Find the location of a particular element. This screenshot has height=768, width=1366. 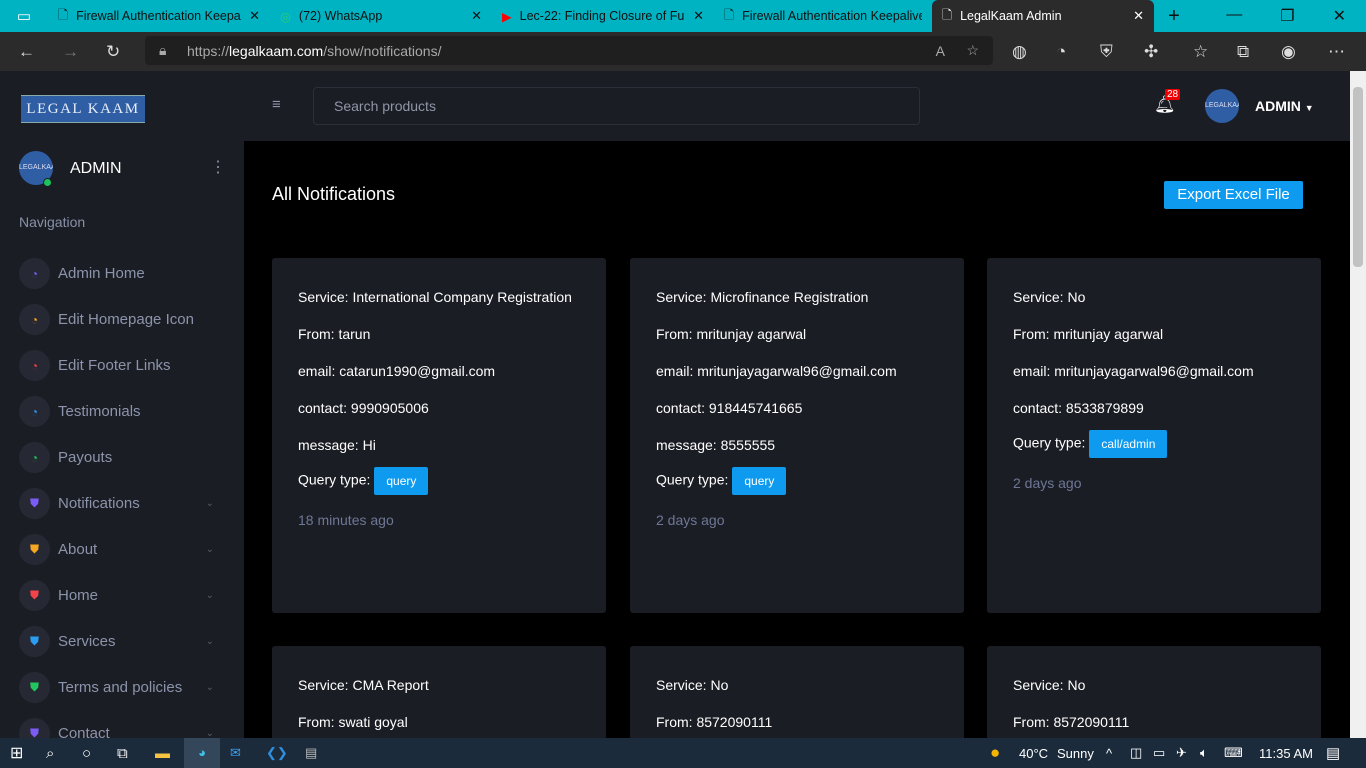

tab-firewall-1: 🗋Firewall Authentication Keepalive✕ is located at coordinates (159, 16).